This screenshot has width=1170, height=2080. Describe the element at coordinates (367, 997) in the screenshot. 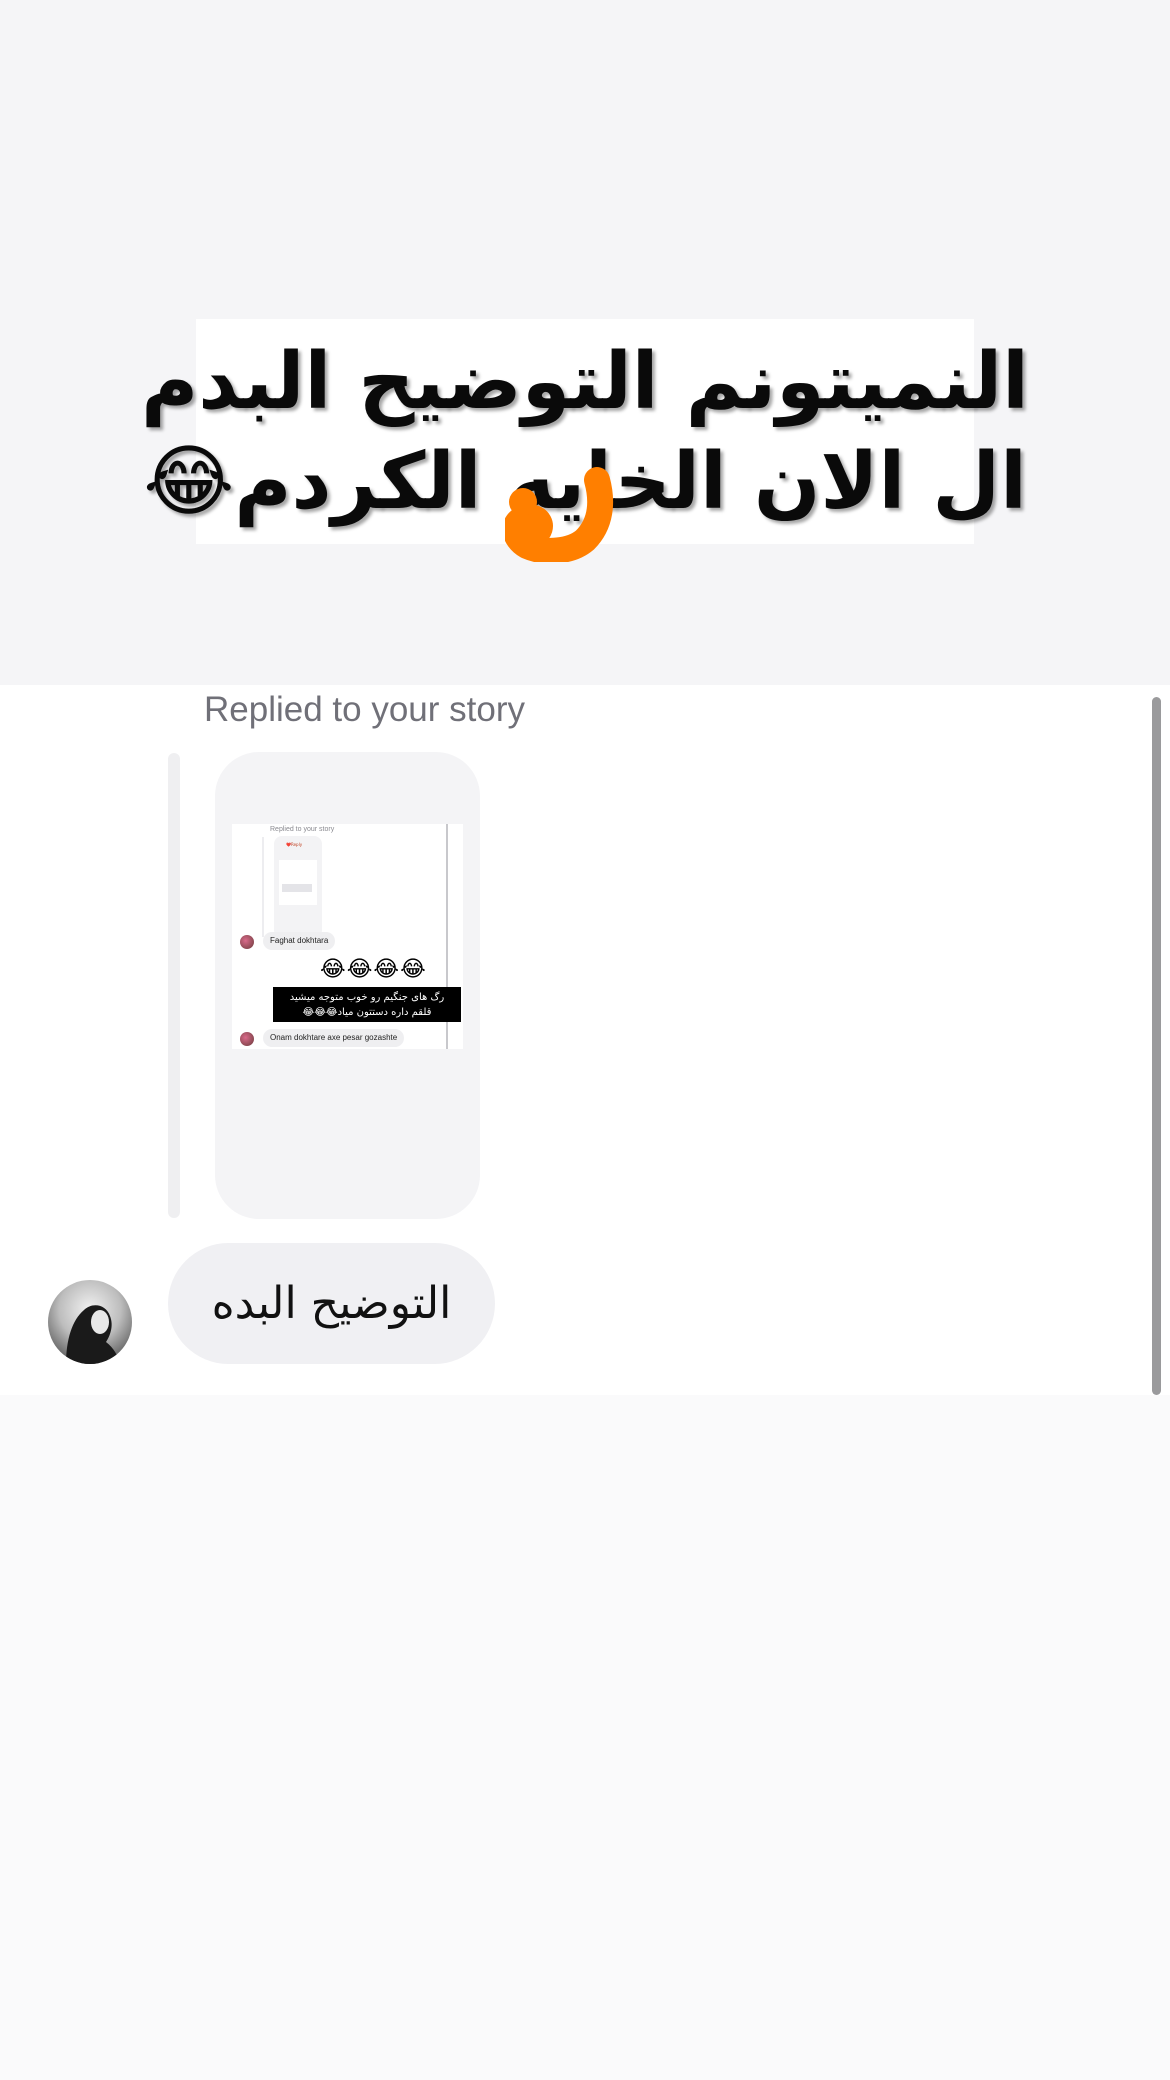

I see `thumb-caption-line-1: رگ های جنگیم رو خوب متوجه میشید` at that location.